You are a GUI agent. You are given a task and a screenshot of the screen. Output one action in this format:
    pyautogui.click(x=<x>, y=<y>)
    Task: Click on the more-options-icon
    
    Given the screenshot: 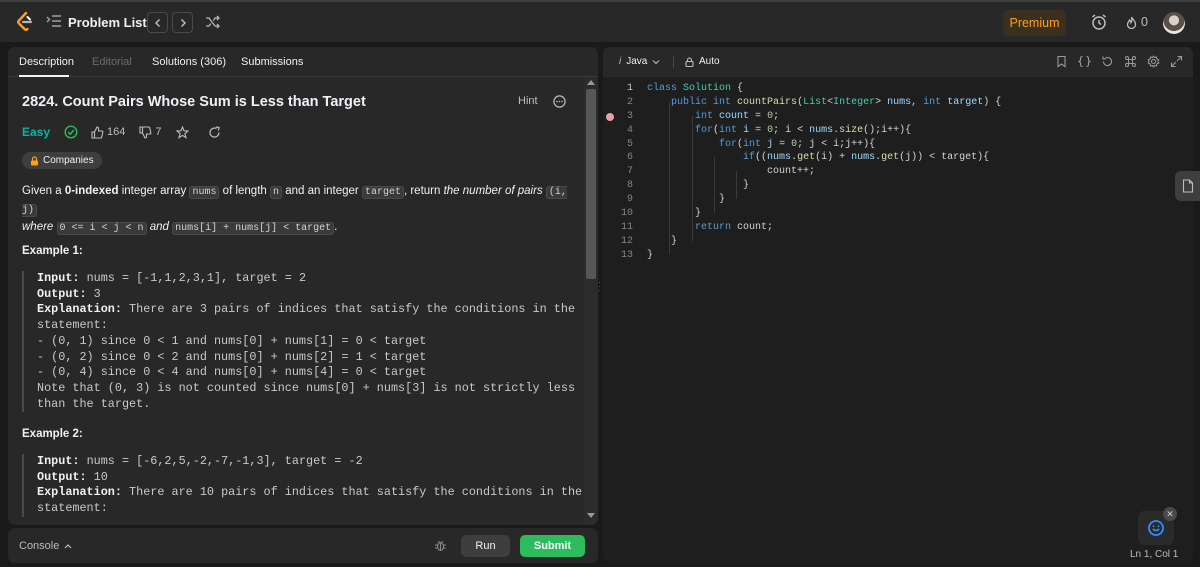 What is the action you would take?
    pyautogui.click(x=559, y=101)
    